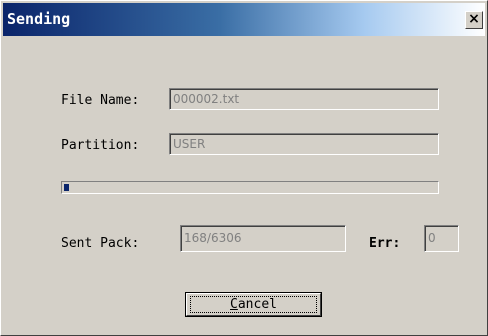 Image resolution: width=488 pixels, height=336 pixels. Describe the element at coordinates (100, 243) in the screenshot. I see `sent-pack-label: Sent Pack:` at that location.